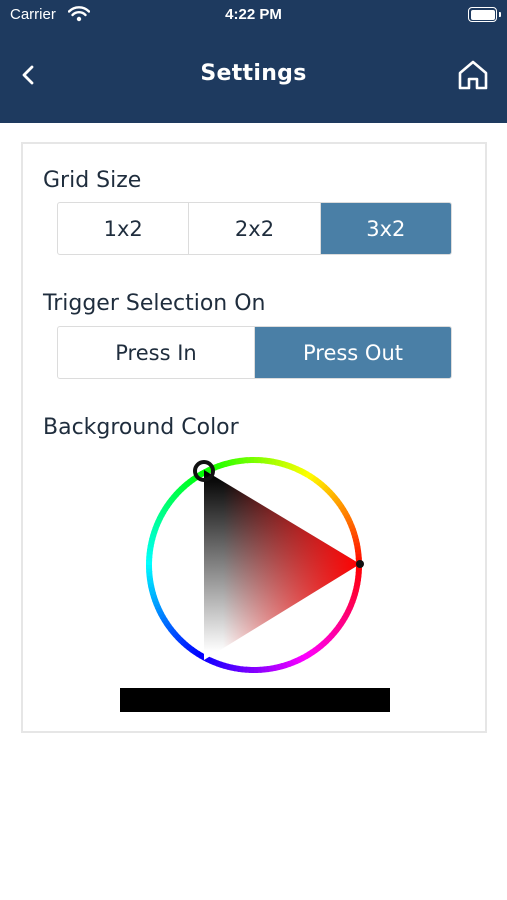 The height and width of the screenshot is (900, 507). What do you see at coordinates (255, 700) in the screenshot?
I see `color-preview-swatch` at bounding box center [255, 700].